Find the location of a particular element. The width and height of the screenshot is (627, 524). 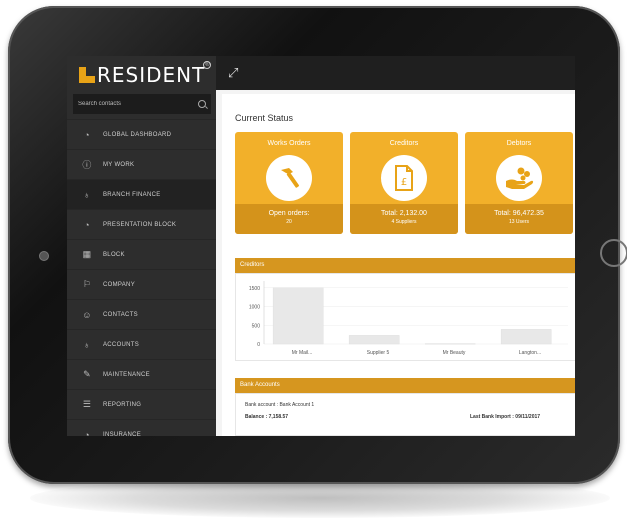

stat-title: Debtors is located at coordinates (519, 143).